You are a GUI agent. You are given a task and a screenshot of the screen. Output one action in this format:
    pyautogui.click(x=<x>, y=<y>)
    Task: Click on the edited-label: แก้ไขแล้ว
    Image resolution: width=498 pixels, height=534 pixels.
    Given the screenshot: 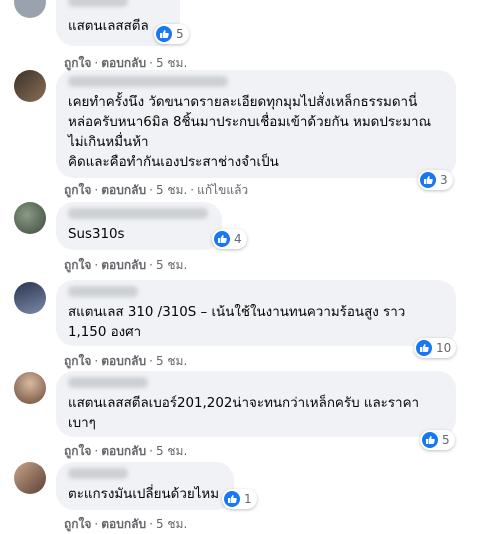 What is the action you would take?
    pyautogui.click(x=222, y=190)
    